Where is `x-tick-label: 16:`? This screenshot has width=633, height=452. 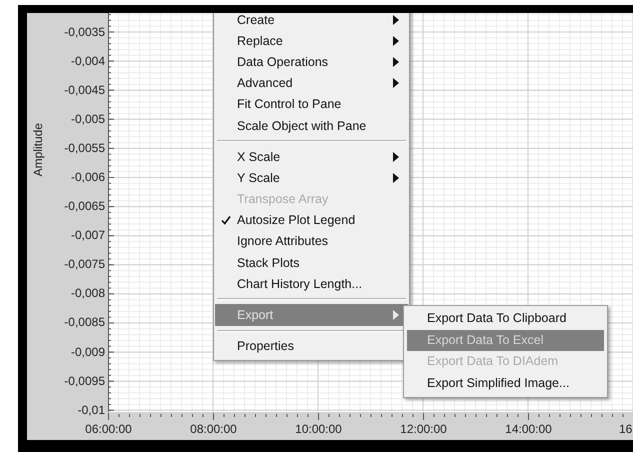 x-tick-label: 16: is located at coordinates (625, 429).